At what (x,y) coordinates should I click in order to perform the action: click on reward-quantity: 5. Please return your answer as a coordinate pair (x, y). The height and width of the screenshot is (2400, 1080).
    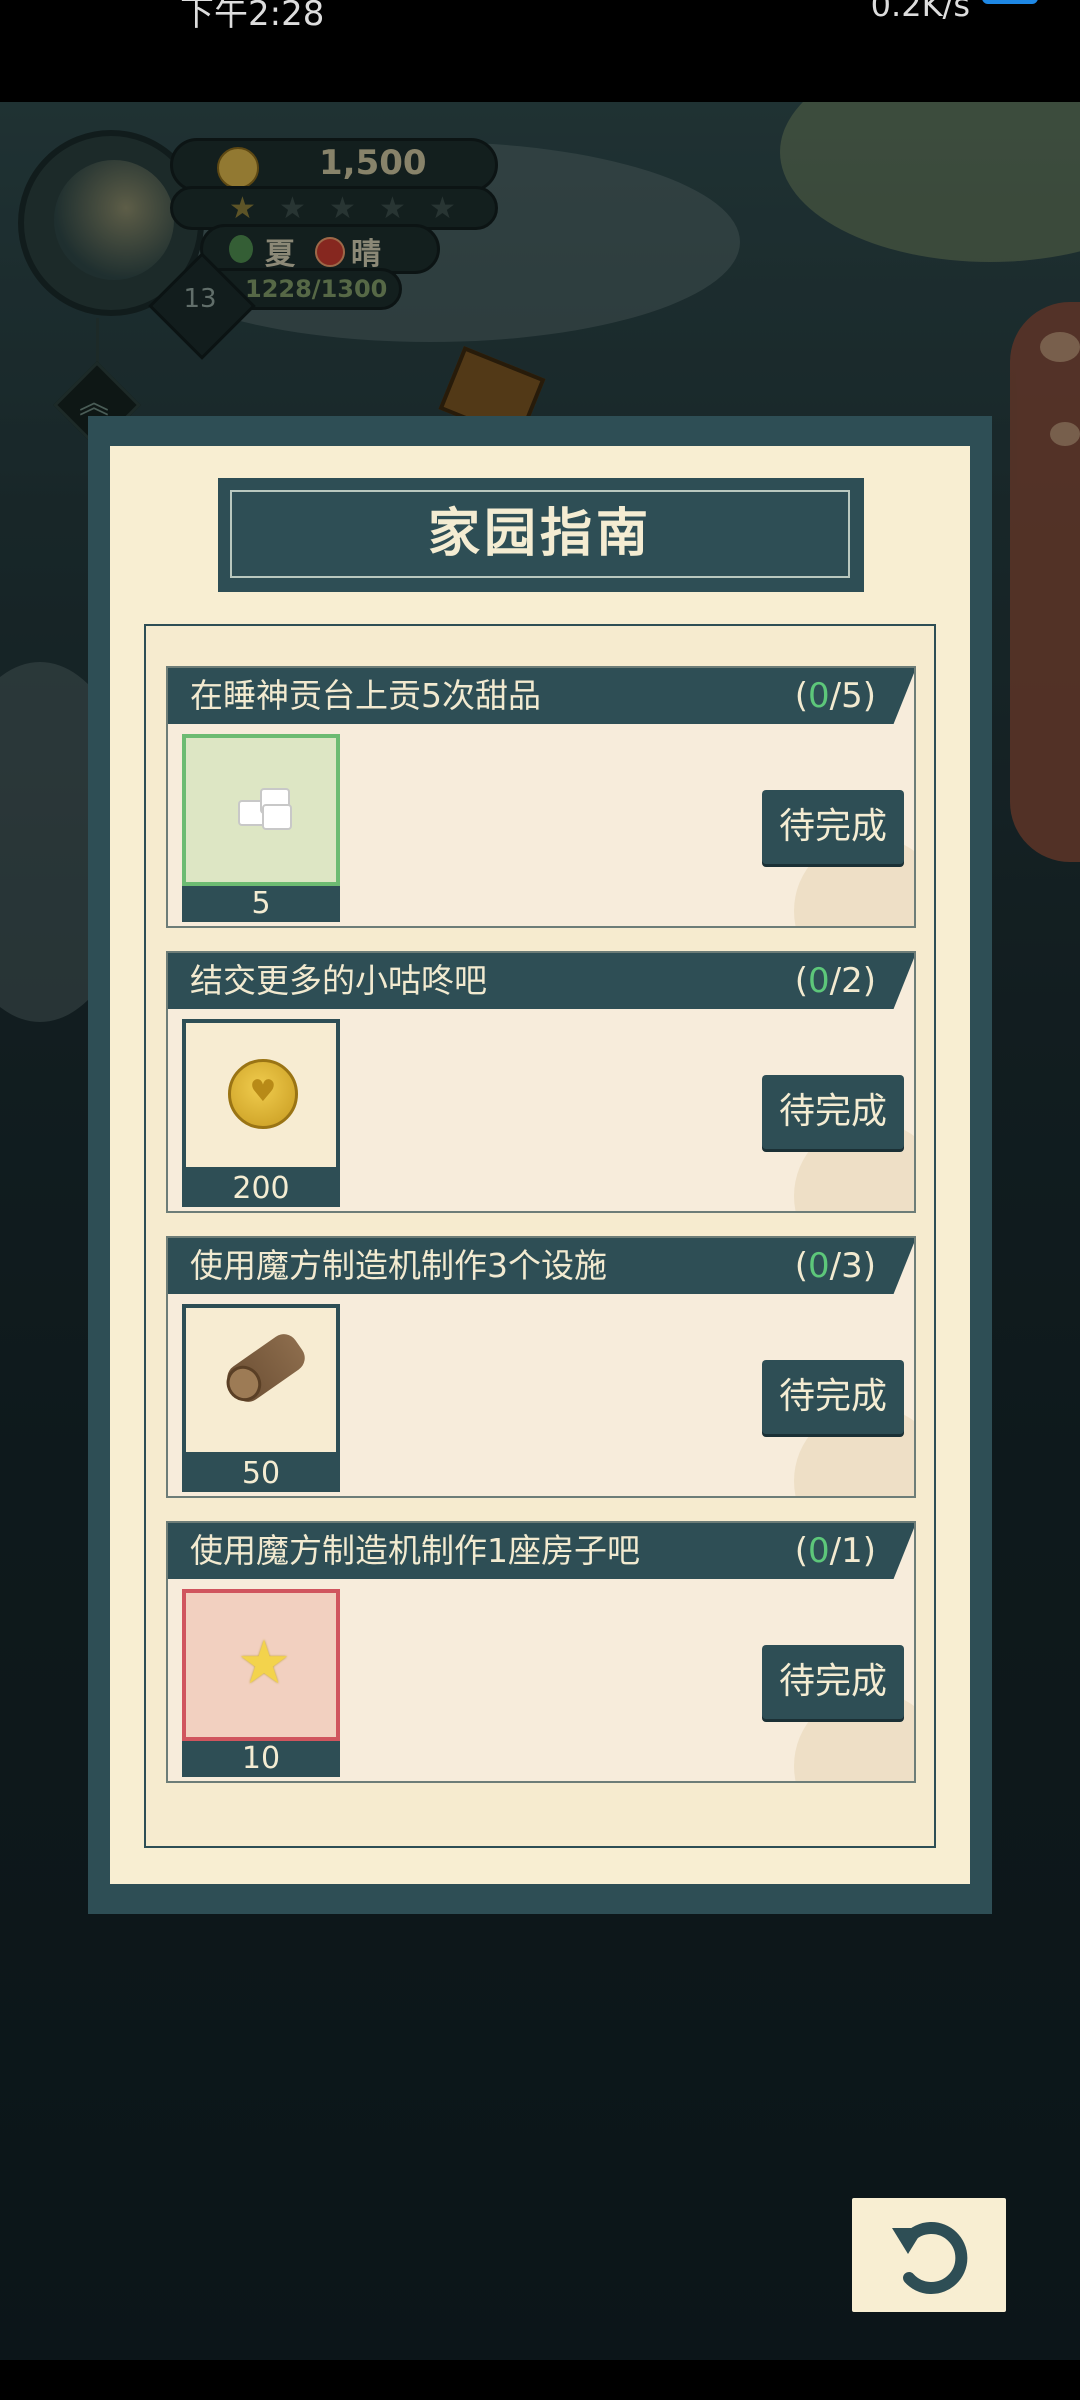
    Looking at the image, I should click on (261, 904).